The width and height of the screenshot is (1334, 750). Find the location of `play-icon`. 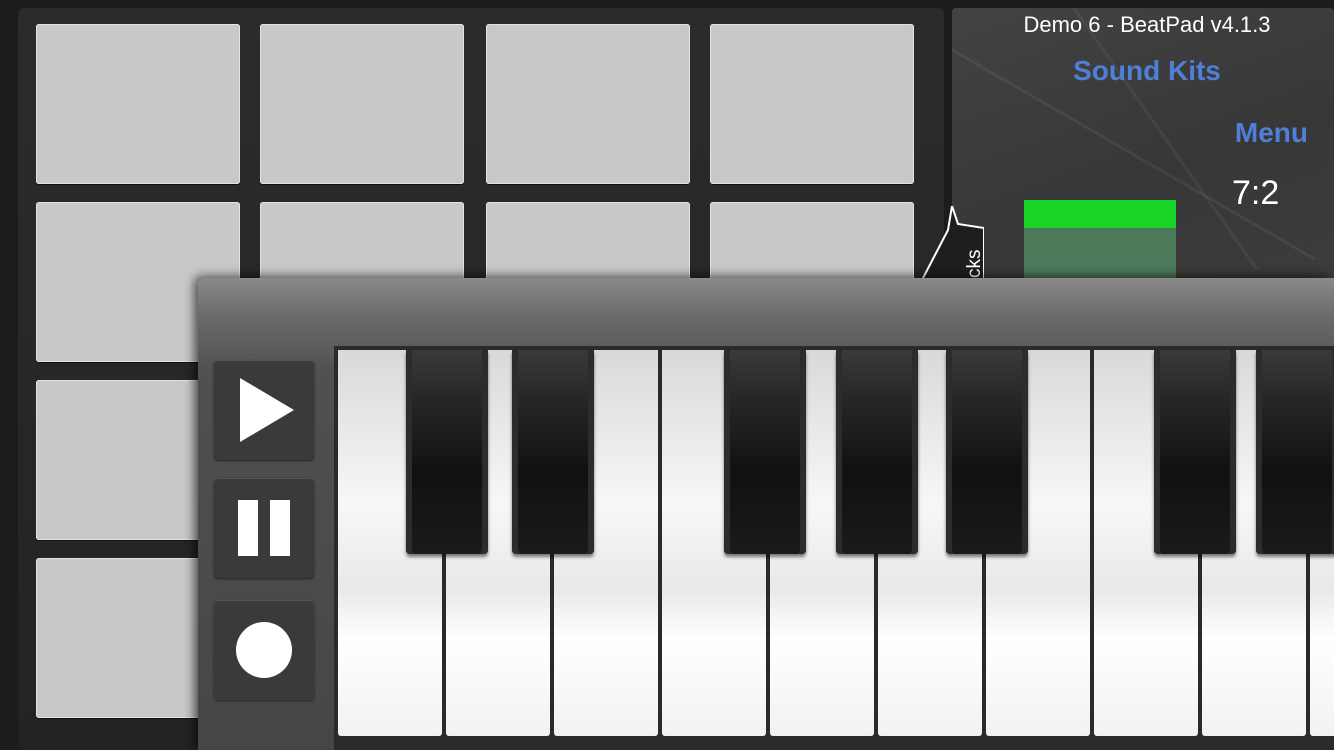

play-icon is located at coordinates (267, 410).